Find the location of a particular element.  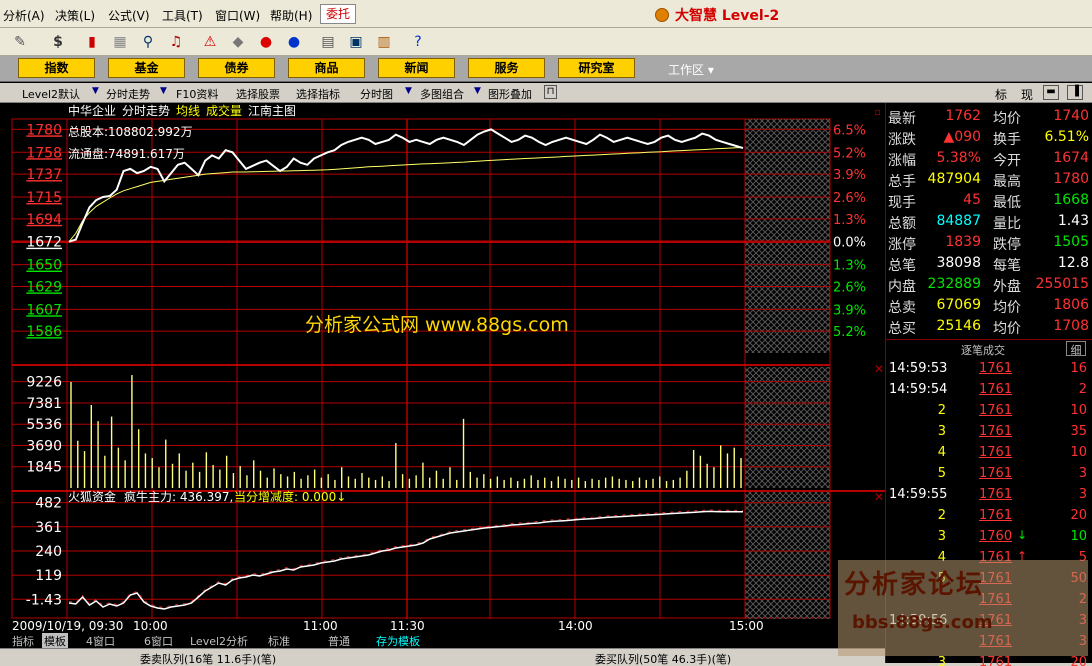

sub-intraday-chart: 分时图 is located at coordinates (376, 94).